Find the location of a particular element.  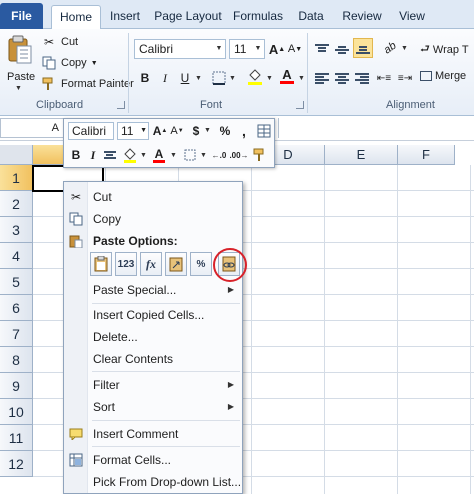

borders-dropdown-arrow: ▼ is located at coordinates (232, 78).